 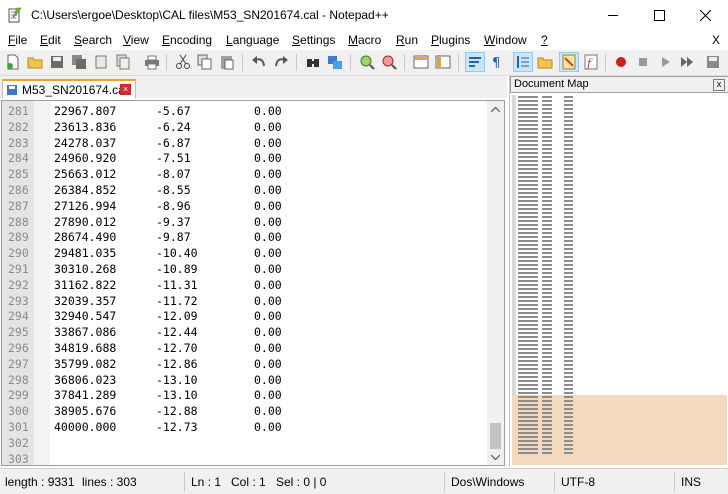 I want to click on document-map-button, so click(x=569, y=62).